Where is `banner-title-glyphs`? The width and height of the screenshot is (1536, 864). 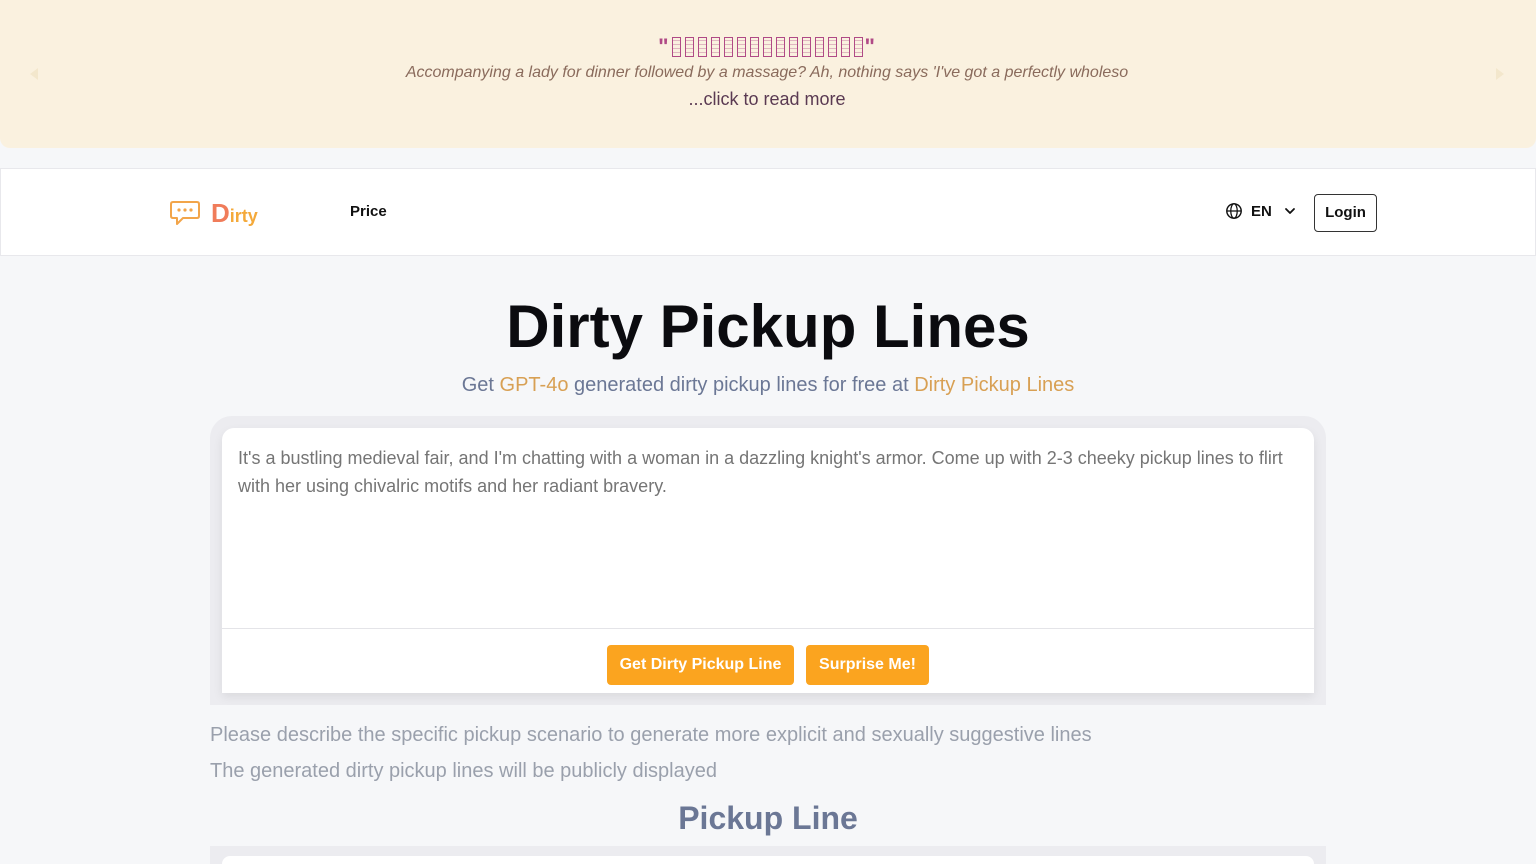
banner-title-glyphs is located at coordinates (767, 46).